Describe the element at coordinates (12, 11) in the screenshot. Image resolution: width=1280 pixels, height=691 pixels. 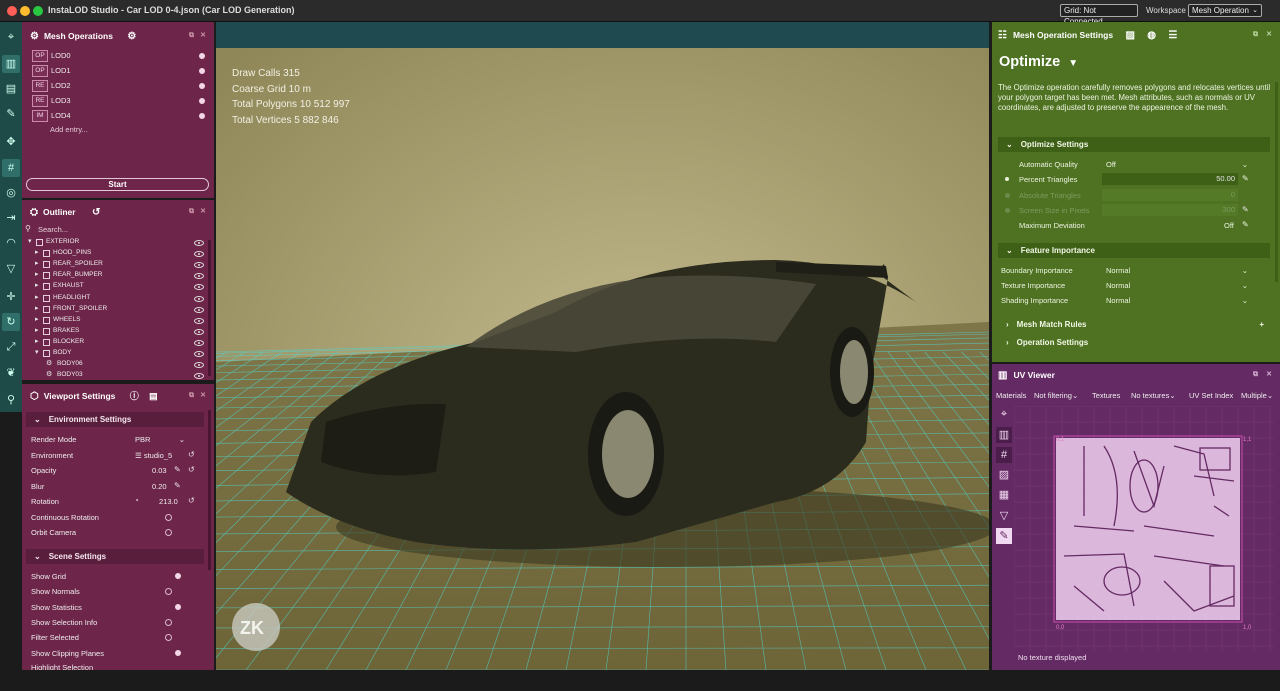
I see `close-window-button` at that location.